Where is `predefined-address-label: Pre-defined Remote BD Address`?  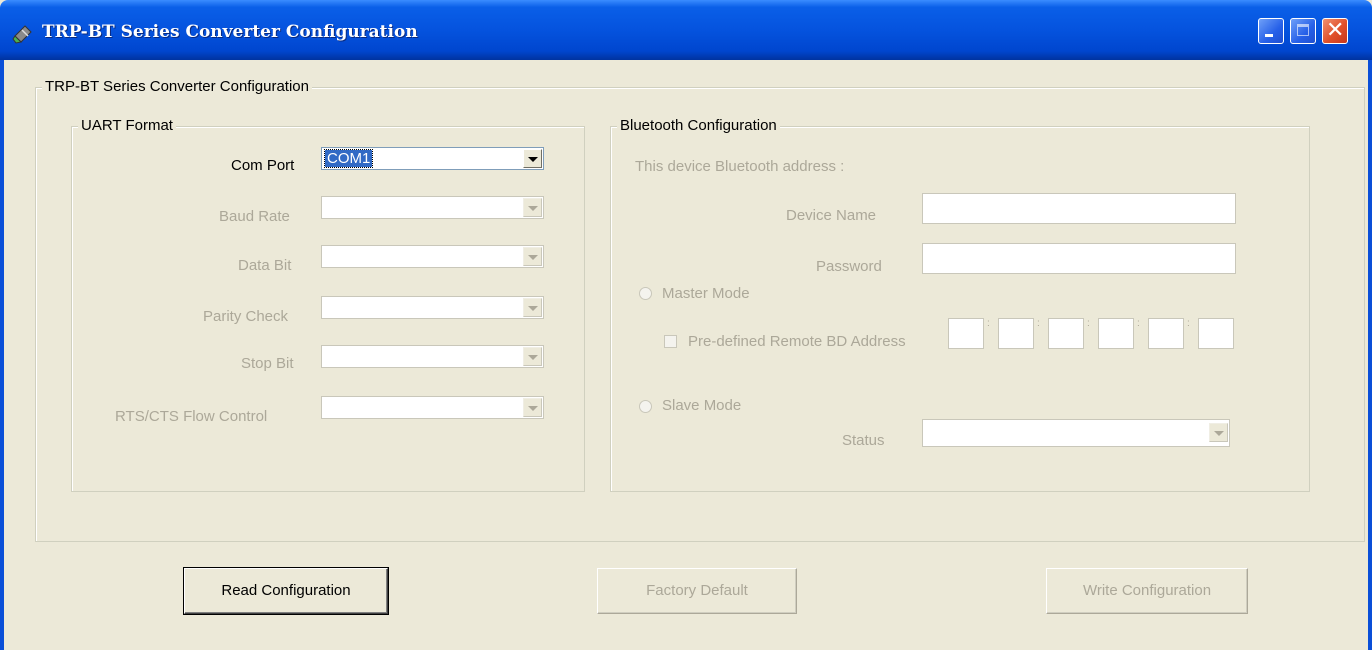 predefined-address-label: Pre-defined Remote BD Address is located at coordinates (797, 341).